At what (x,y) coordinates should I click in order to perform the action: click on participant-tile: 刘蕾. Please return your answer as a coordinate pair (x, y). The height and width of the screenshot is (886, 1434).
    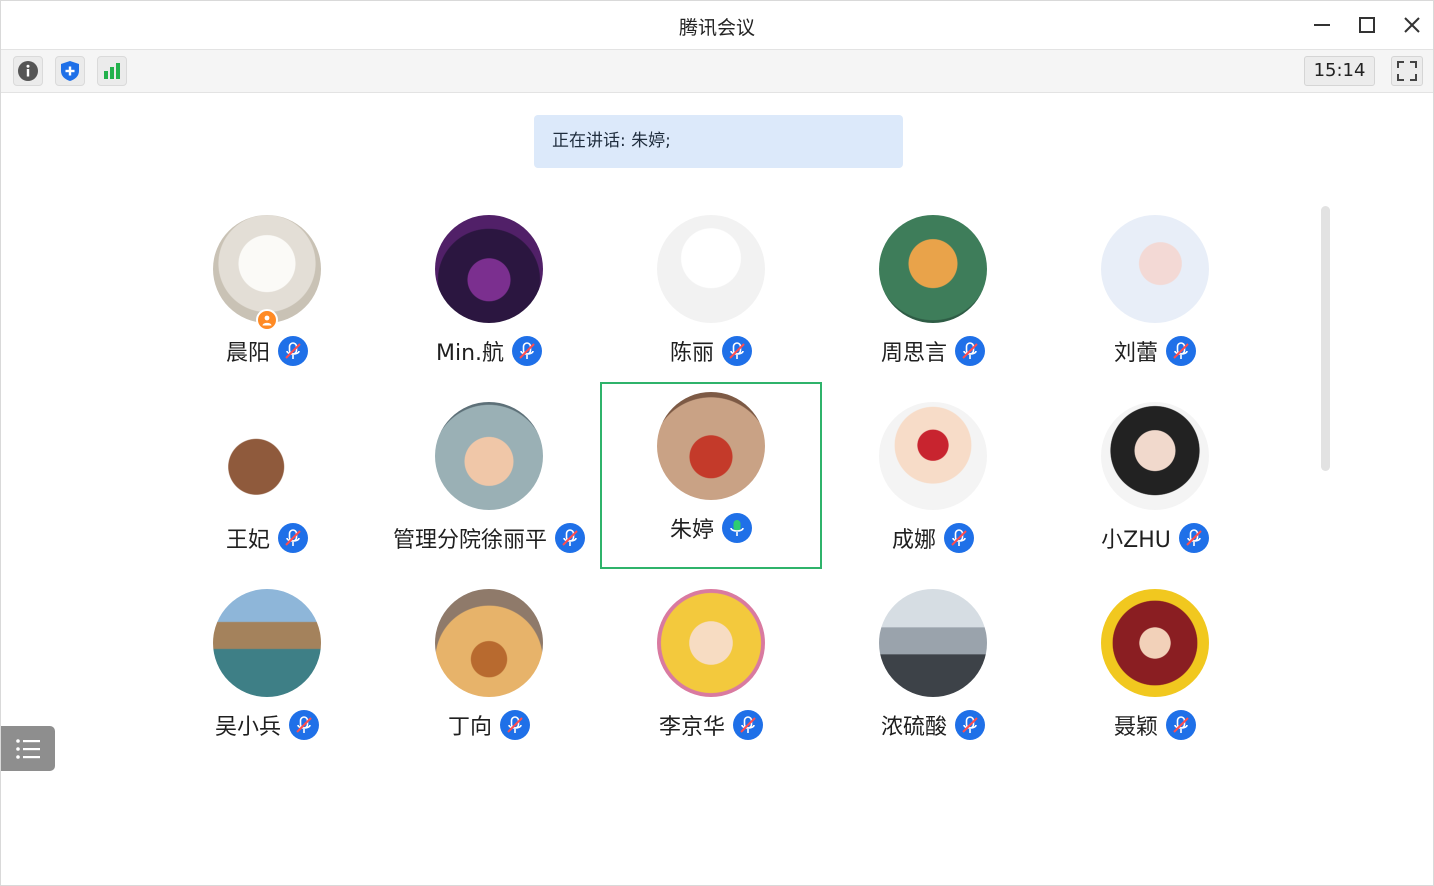
    Looking at the image, I should click on (1155, 292).